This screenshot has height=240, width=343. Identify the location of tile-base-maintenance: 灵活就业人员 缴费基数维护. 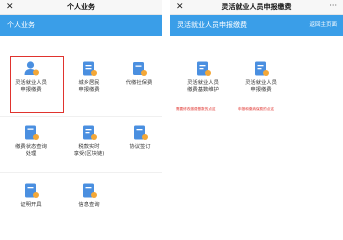
(203, 77).